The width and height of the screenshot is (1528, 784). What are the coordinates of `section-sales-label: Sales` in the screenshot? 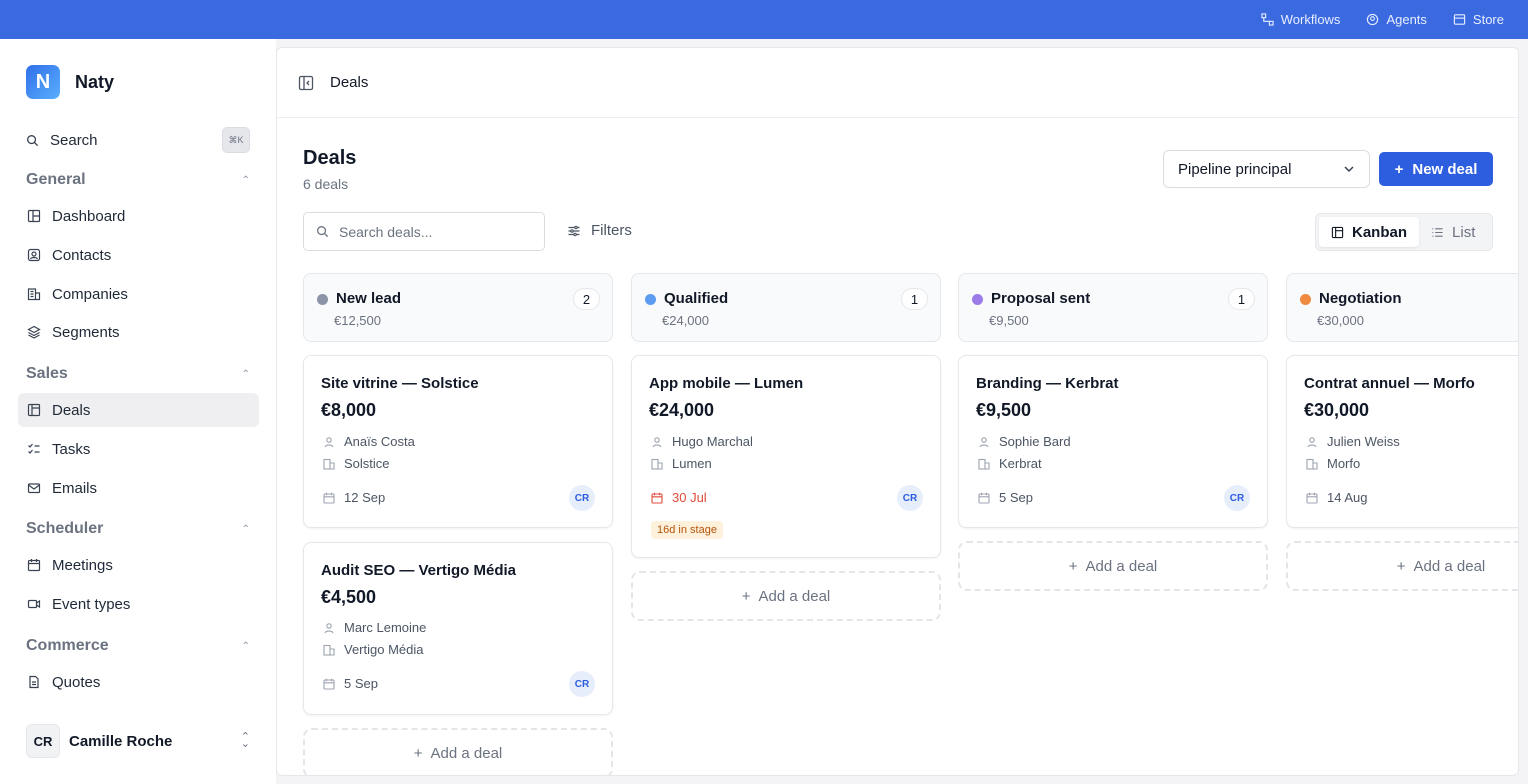 It's located at (47, 373).